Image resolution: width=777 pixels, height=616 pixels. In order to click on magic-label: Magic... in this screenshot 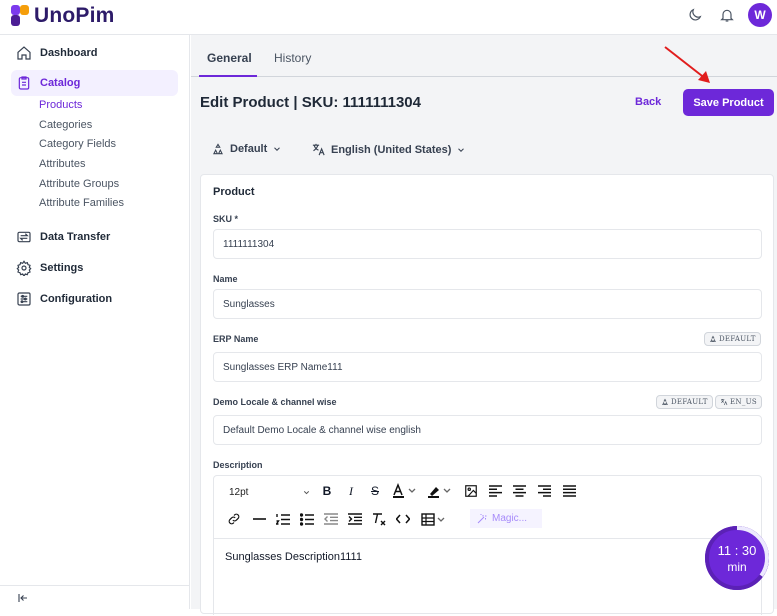, I will do `click(510, 518)`.